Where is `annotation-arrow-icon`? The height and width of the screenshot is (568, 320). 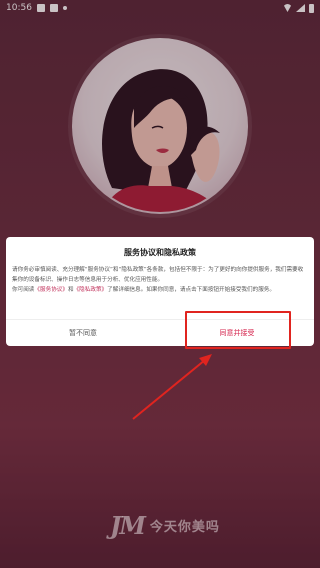
annotation-arrow-icon is located at coordinates (172, 387).